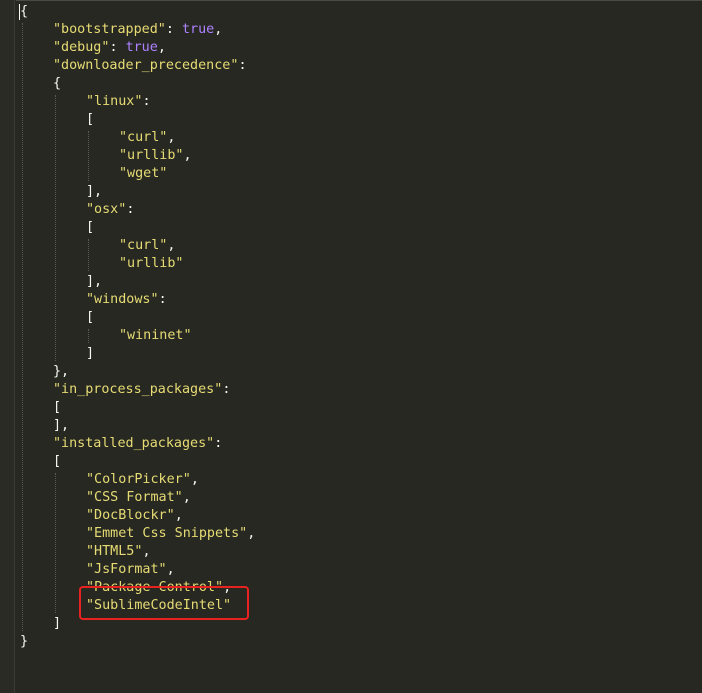 Image resolution: width=702 pixels, height=693 pixels. I want to click on code-line: "wininet", so click(155, 336).